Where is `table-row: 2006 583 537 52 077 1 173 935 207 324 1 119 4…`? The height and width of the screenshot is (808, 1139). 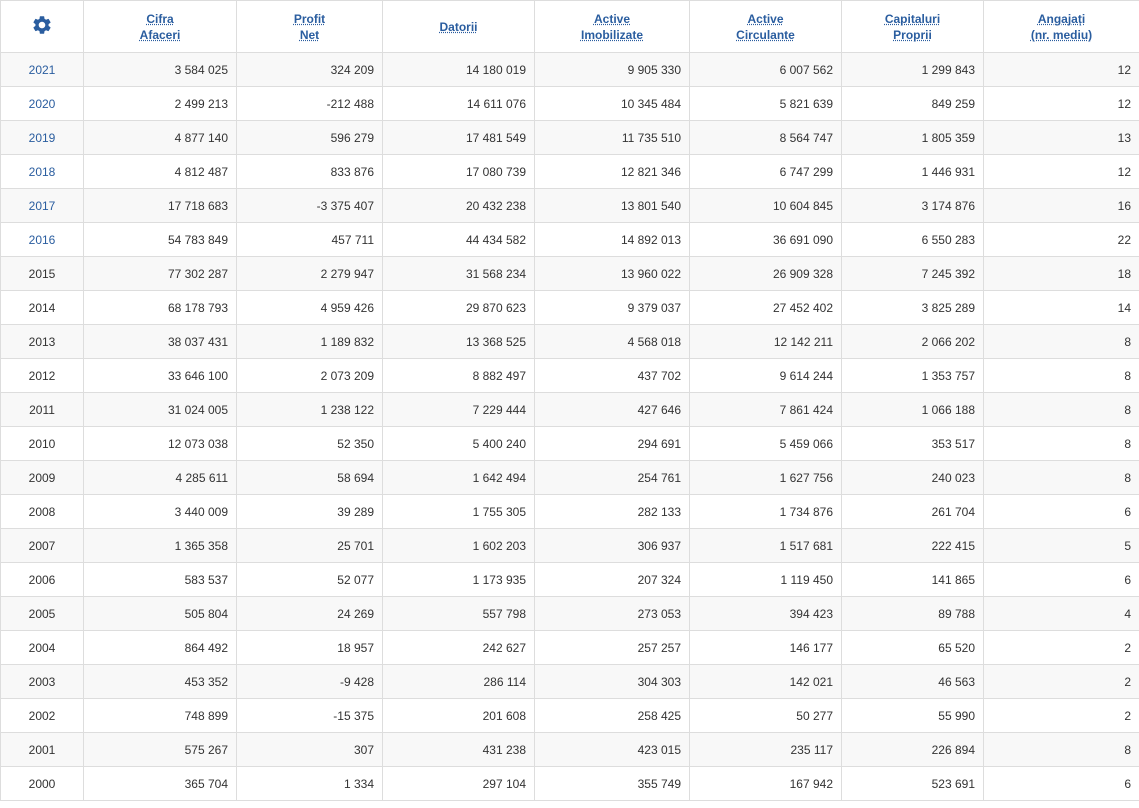 table-row: 2006 583 537 52 077 1 173 935 207 324 1 119 4… is located at coordinates (569, 579).